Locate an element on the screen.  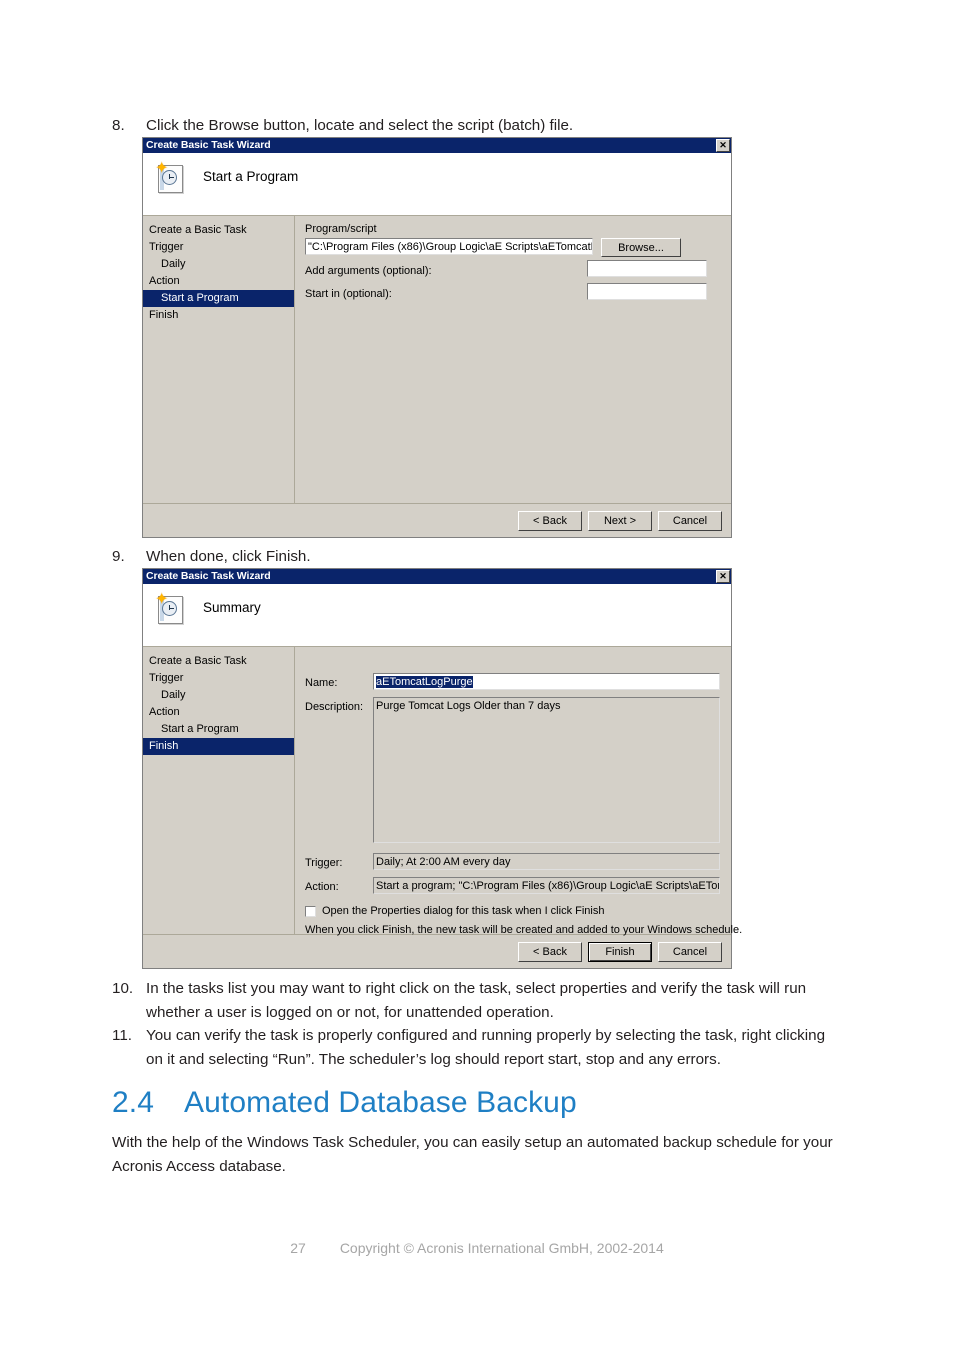
add-arguments-input is located at coordinates (647, 268).